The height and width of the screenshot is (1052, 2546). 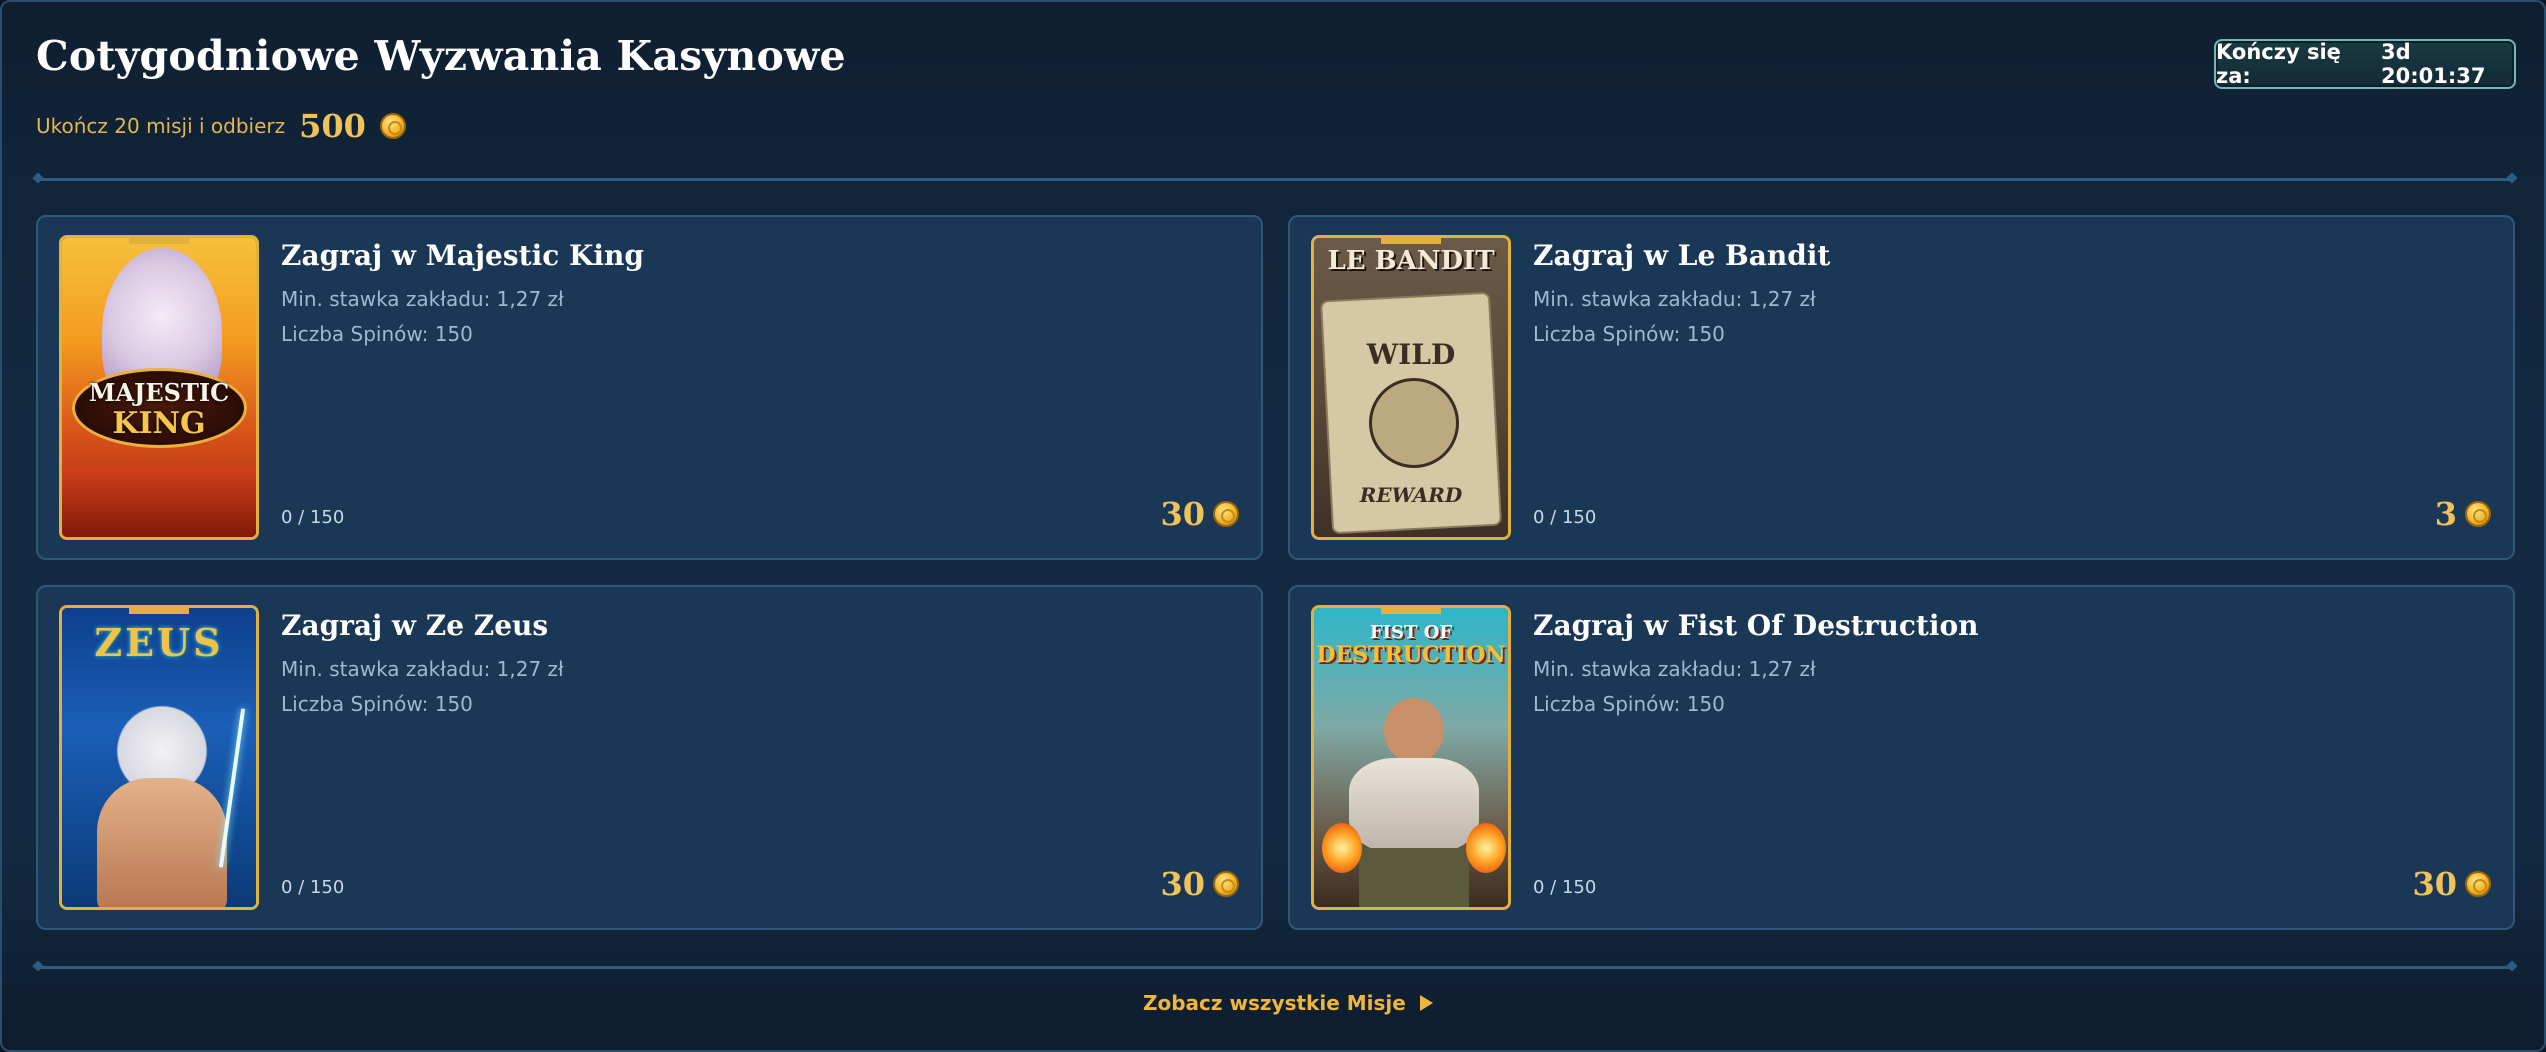 What do you see at coordinates (1411, 655) in the screenshot?
I see `thumb-text-line-2: DESTRUCTION` at bounding box center [1411, 655].